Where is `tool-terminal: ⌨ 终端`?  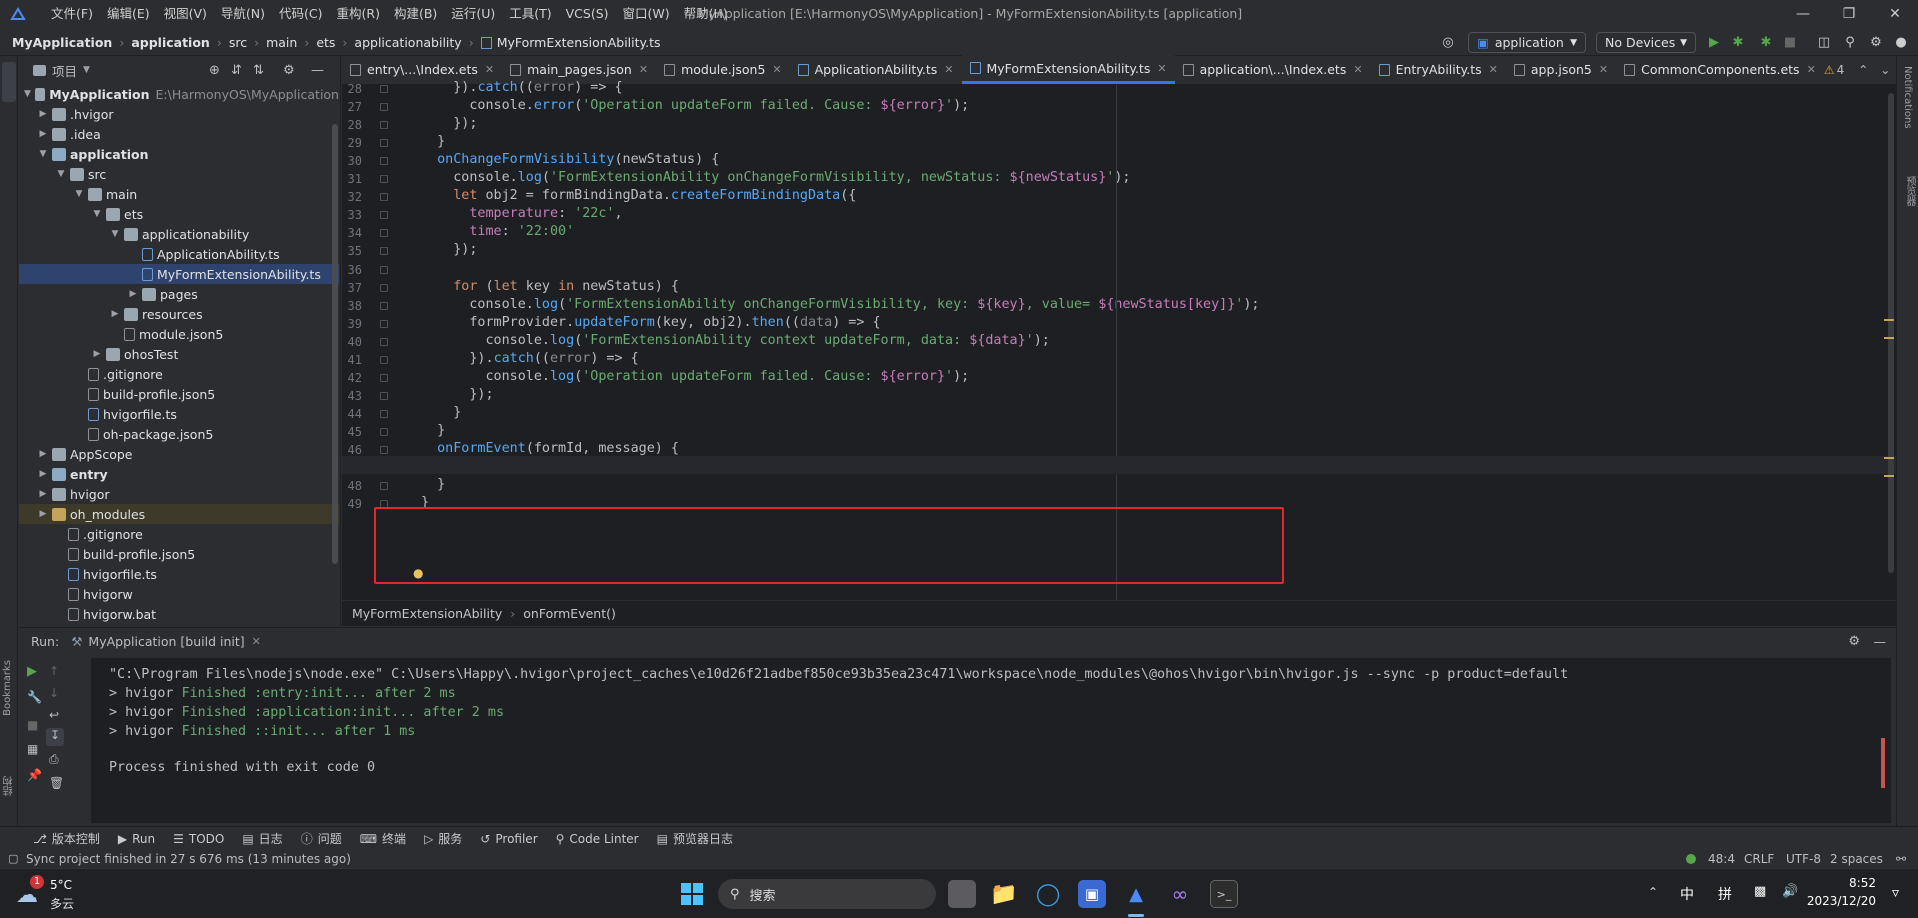
tool-terminal: ⌨ 终端 is located at coordinates (383, 838).